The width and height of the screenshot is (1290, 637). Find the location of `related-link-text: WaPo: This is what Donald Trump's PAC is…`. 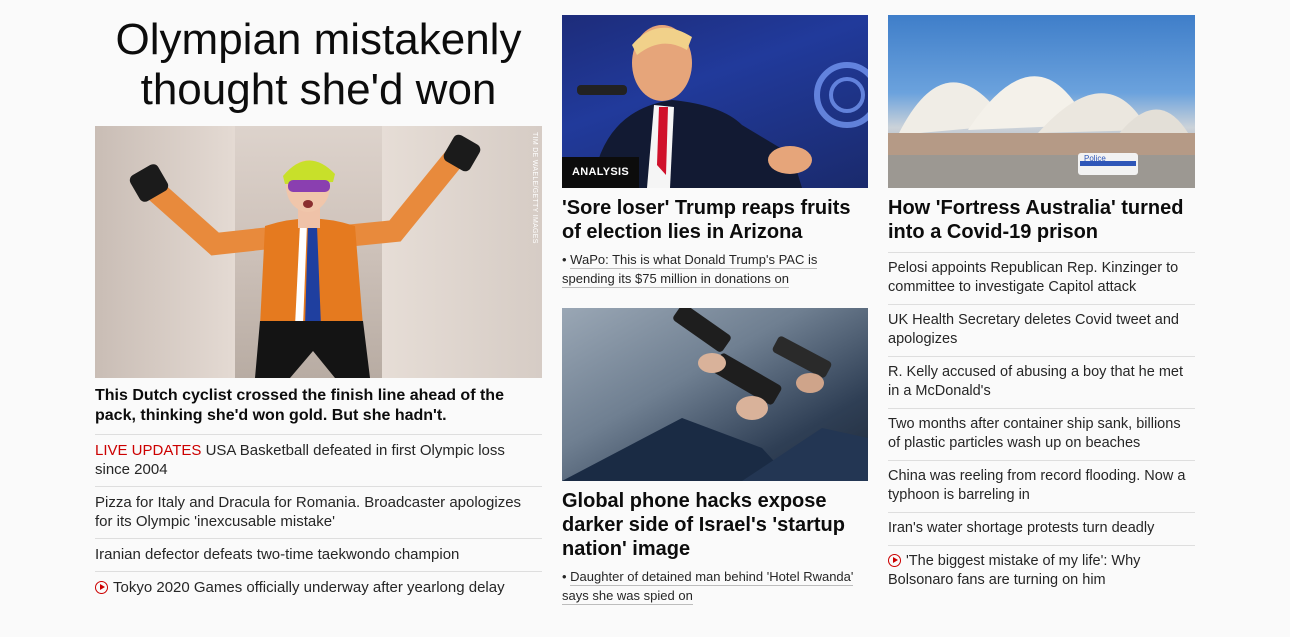

related-link-text: WaPo: This is what Donald Trump's PAC is… is located at coordinates (690, 270).